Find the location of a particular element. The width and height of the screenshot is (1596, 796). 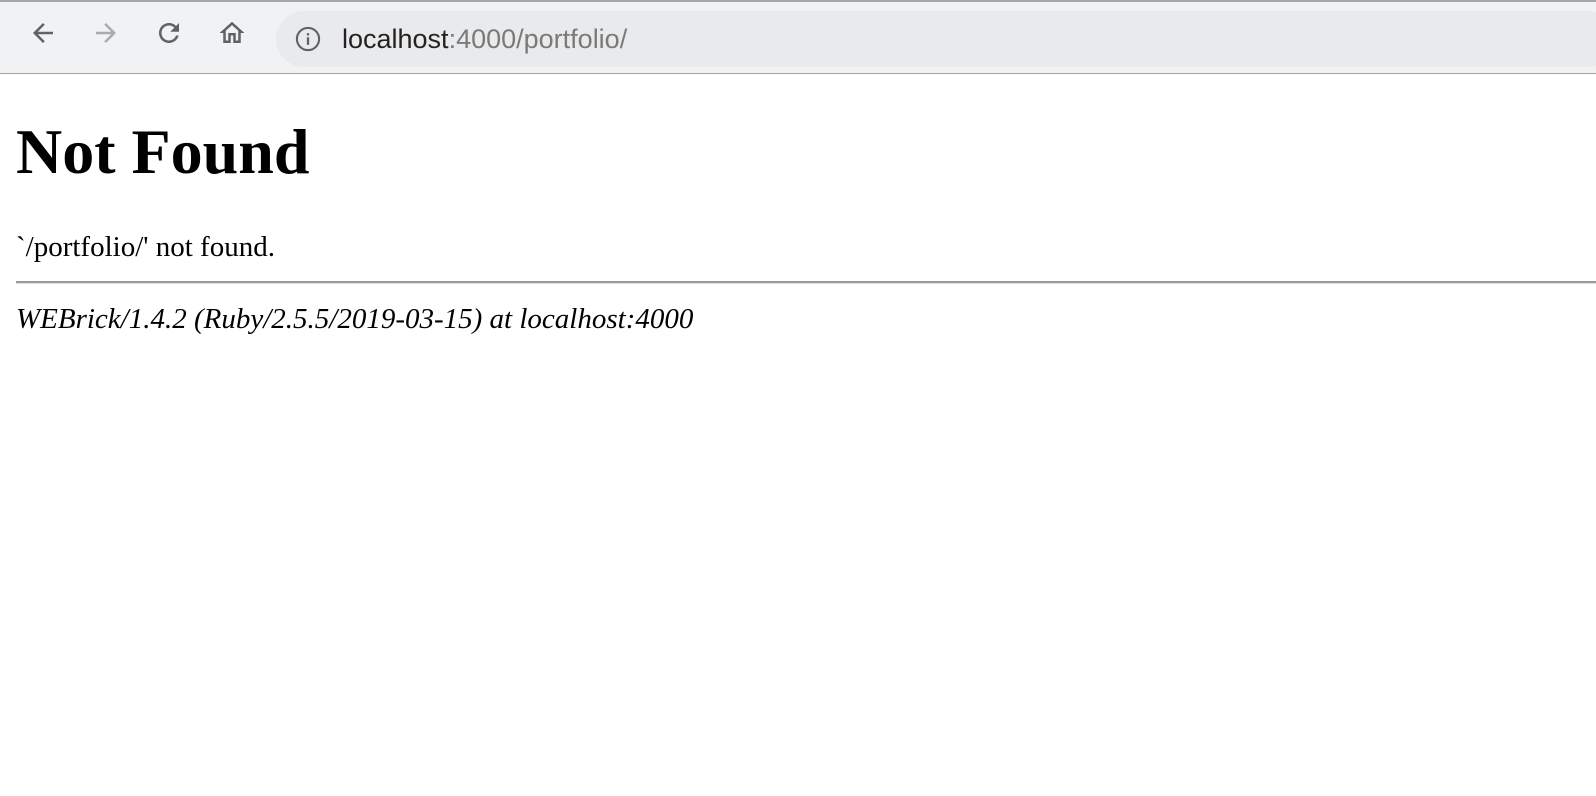

reload-button is located at coordinates (169, 33).